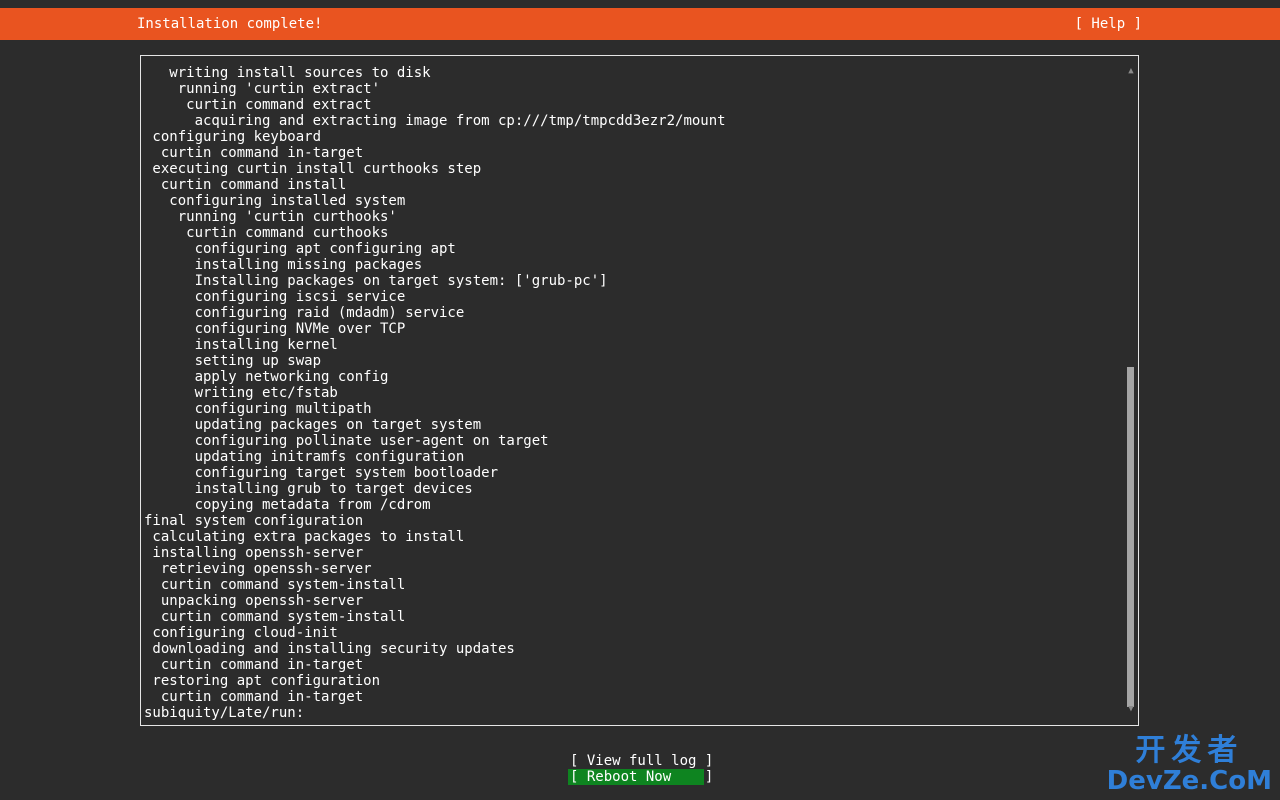 This screenshot has width=1280, height=800. Describe the element at coordinates (262, 681) in the screenshot. I see `log-line: restoring apt configuration` at that location.